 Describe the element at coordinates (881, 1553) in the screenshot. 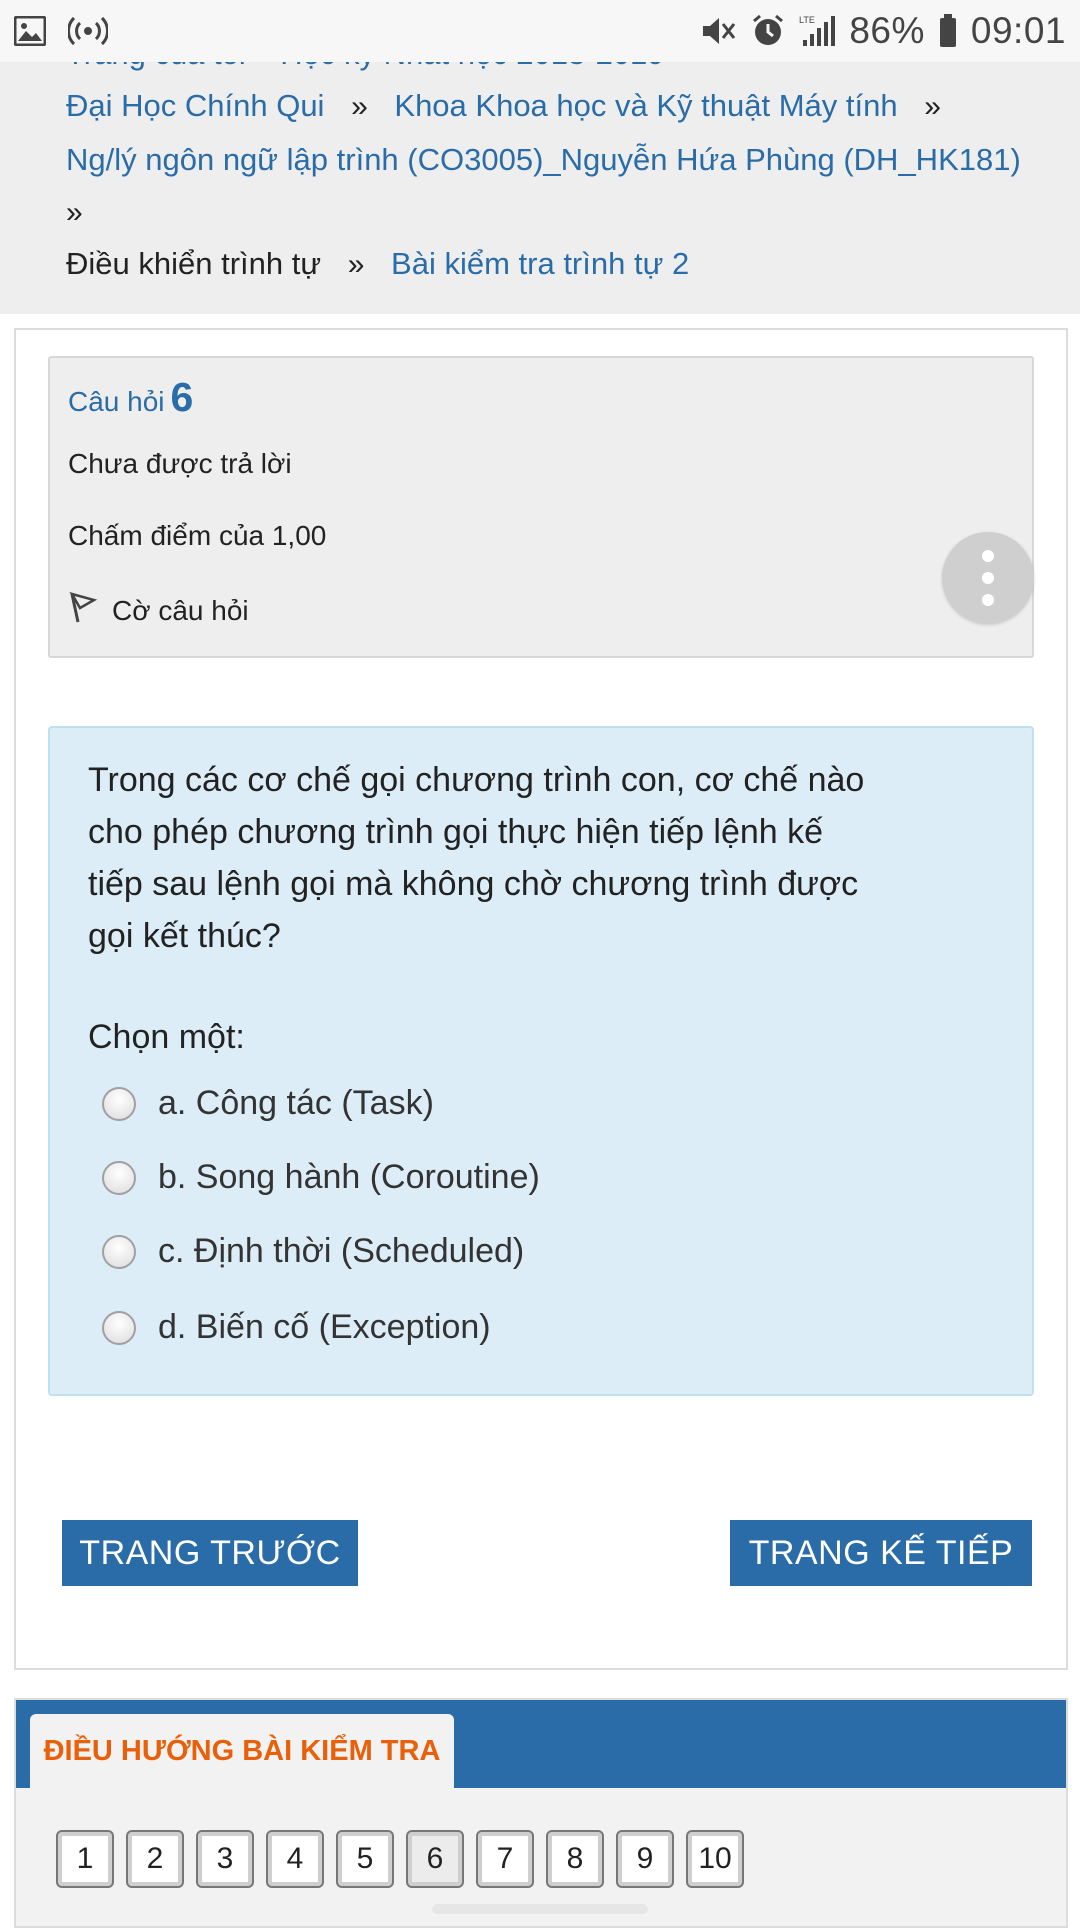

I see `next-page-button: TRANG KẾ TIẾP` at that location.